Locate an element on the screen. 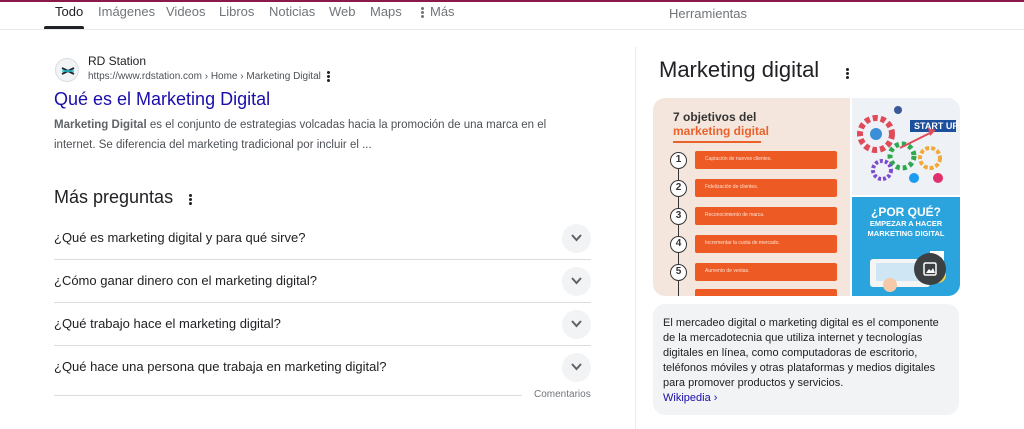 This screenshot has width=1024, height=429. tab-noticias: Noticias is located at coordinates (292, 11).